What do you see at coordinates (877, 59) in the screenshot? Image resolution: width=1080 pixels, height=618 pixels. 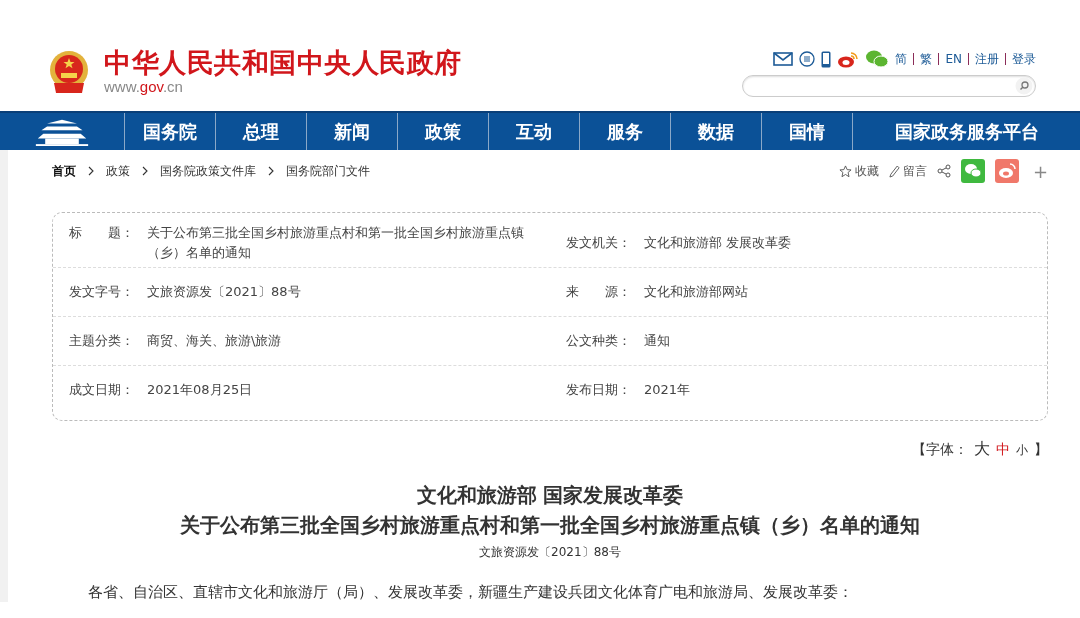 I see `wechat-icon` at bounding box center [877, 59].